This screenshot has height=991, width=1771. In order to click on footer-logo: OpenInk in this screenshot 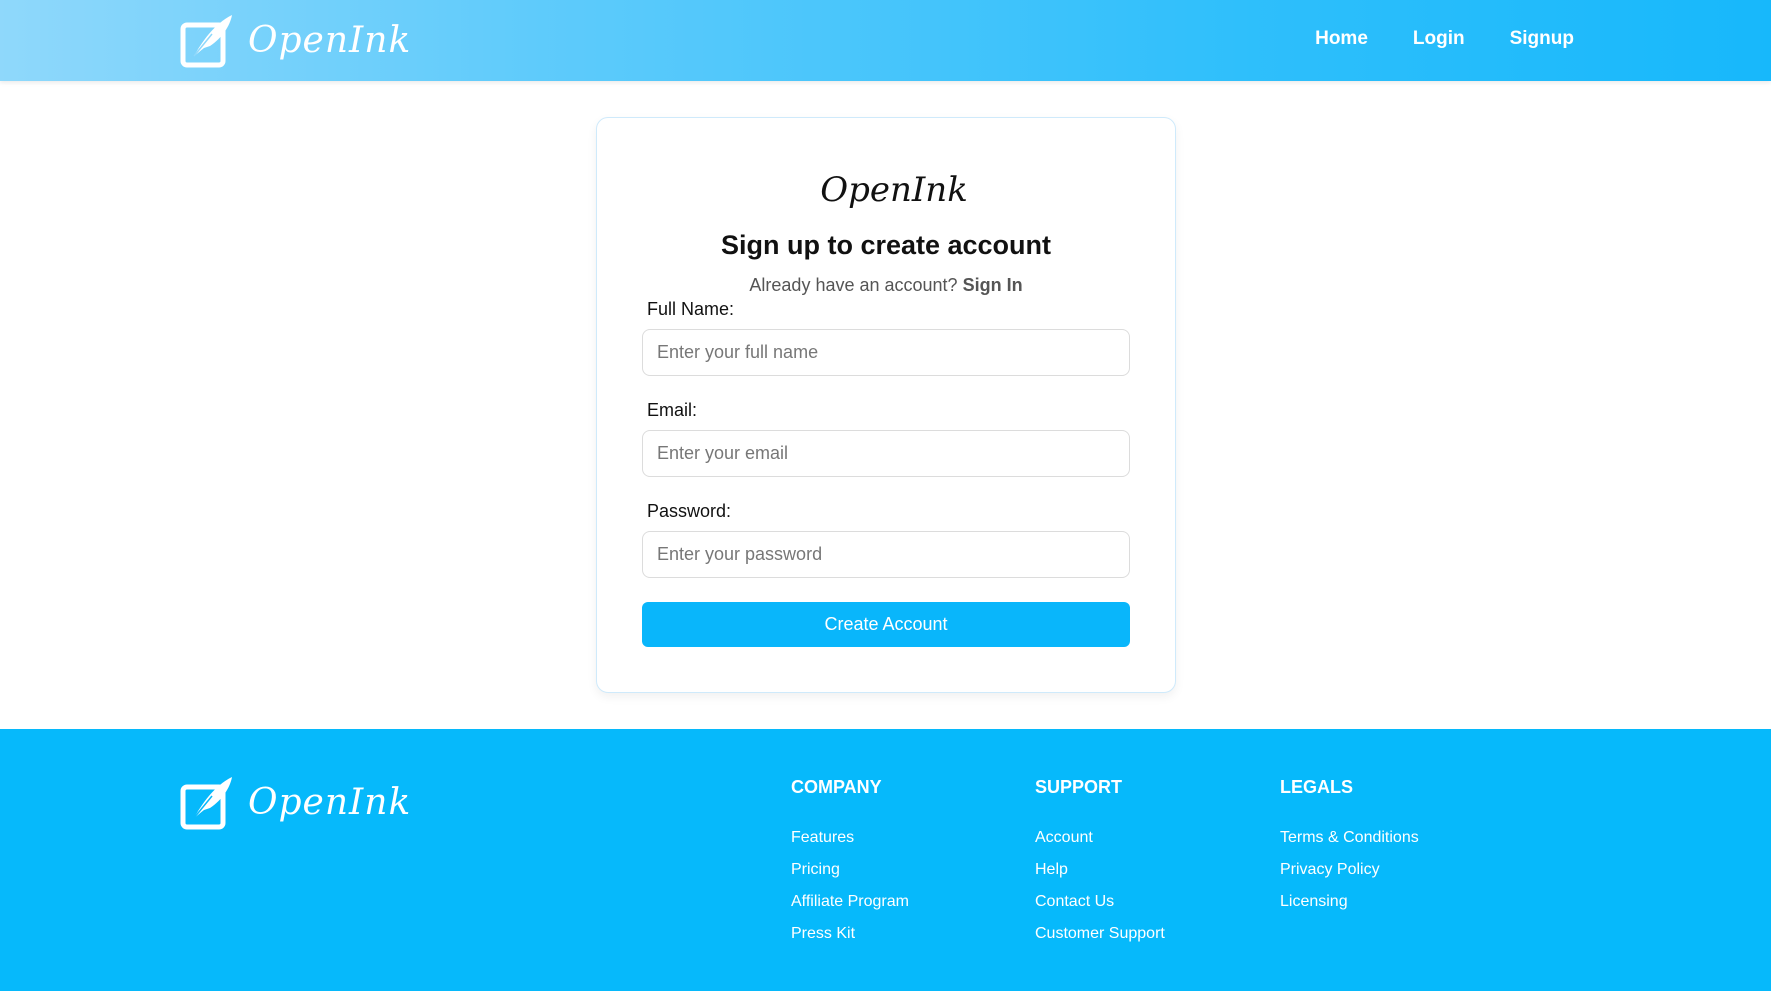, I will do `click(295, 802)`.